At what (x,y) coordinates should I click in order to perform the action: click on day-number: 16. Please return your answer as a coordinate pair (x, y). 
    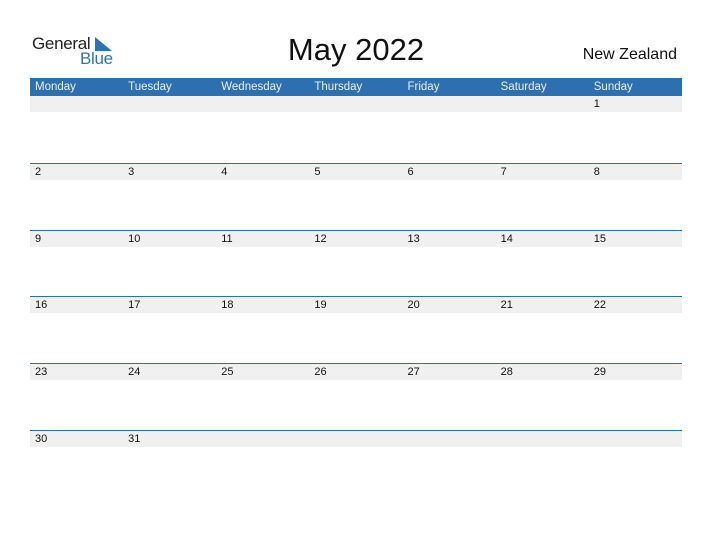
    Looking at the image, I should click on (41, 305).